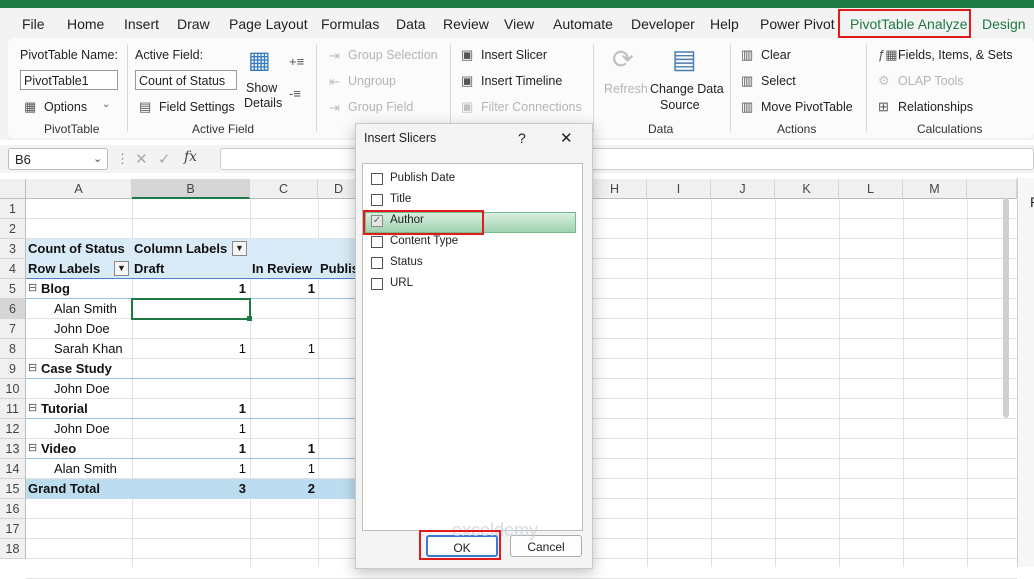 Image resolution: width=1034 pixels, height=579 pixels. What do you see at coordinates (64, 409) in the screenshot?
I see `pivot-group-label: Tutorial` at bounding box center [64, 409].